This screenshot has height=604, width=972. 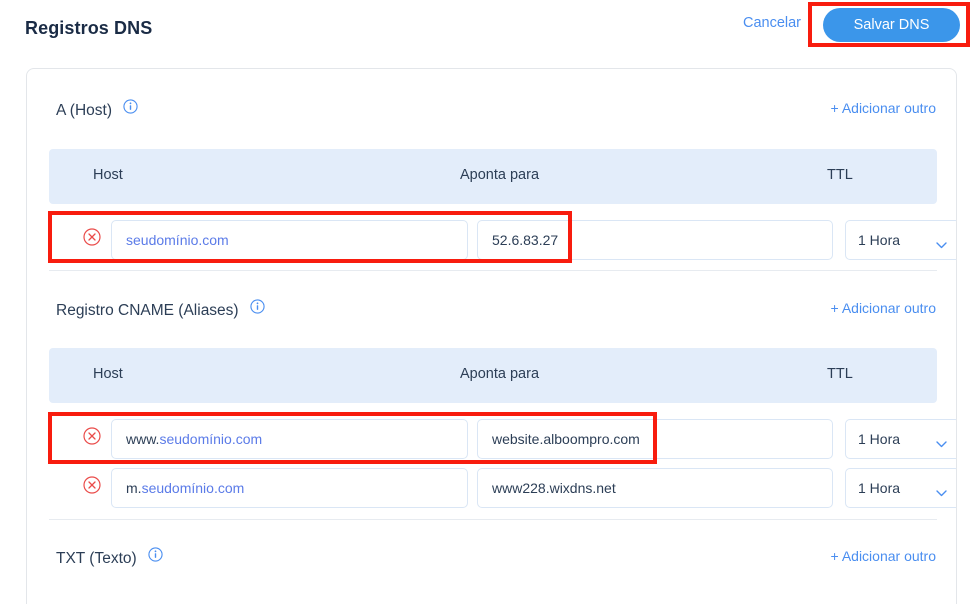 I want to click on points-to-input: 52.6.83.27, so click(x=655, y=240).